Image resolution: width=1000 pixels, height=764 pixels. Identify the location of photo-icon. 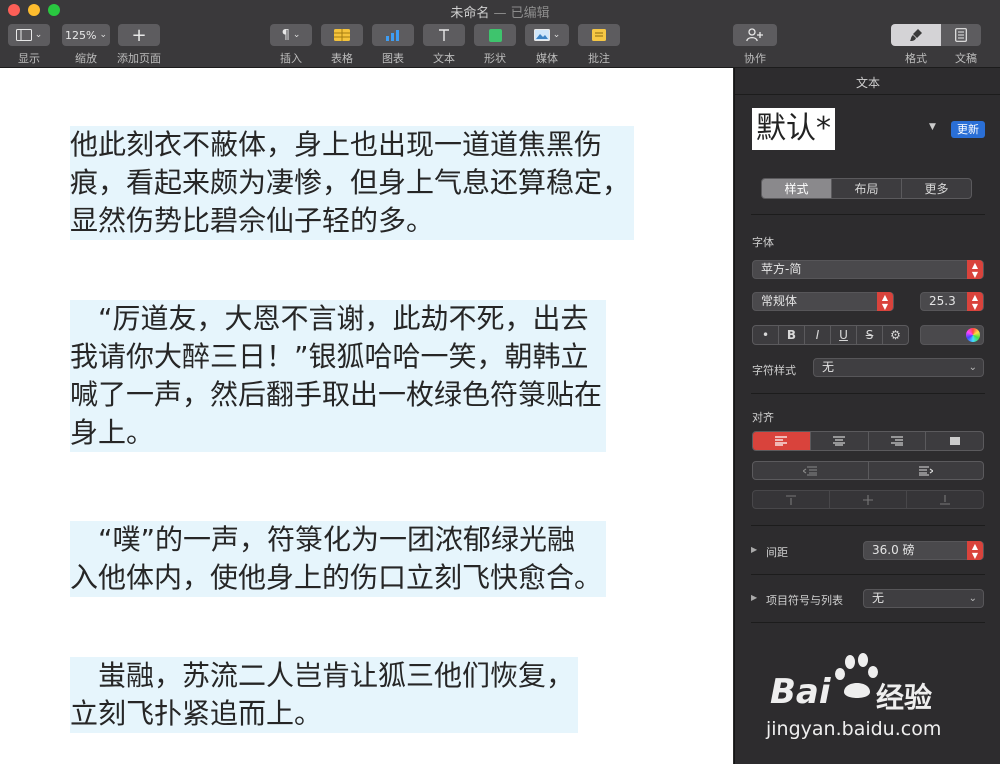
(541, 35).